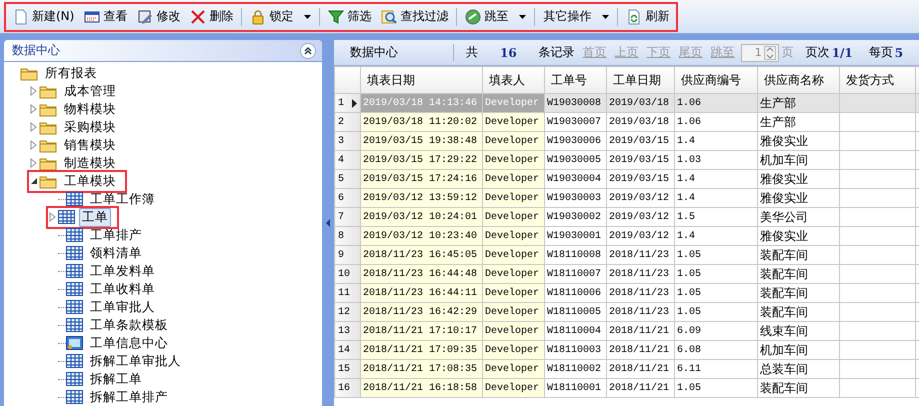  Describe the element at coordinates (640, 80) in the screenshot. I see `column-header: 工单日期` at that location.